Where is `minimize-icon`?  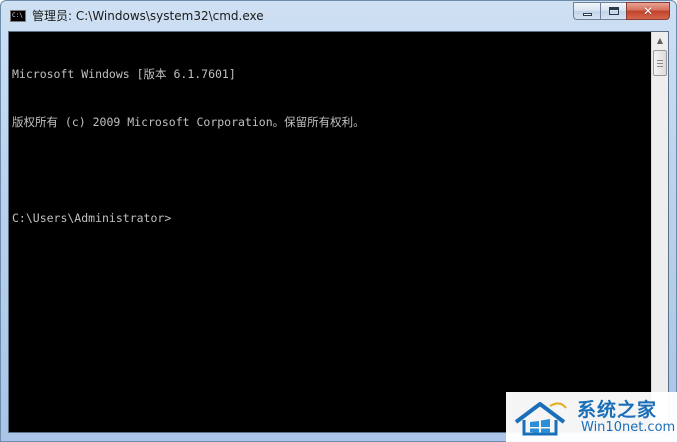 minimize-icon is located at coordinates (587, 14).